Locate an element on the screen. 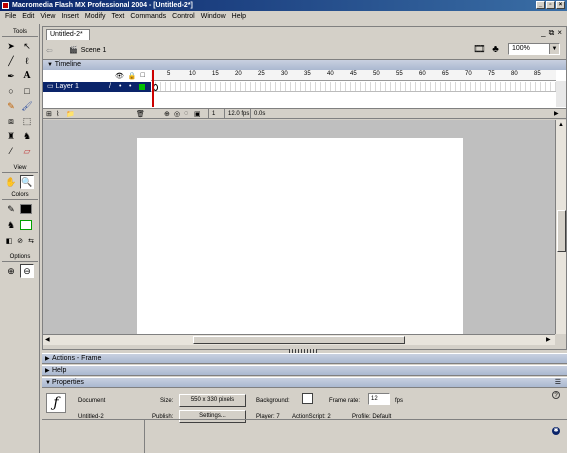 This screenshot has width=567, height=453. properties-panel-header: ▼ Properties ☰ is located at coordinates (304, 382).